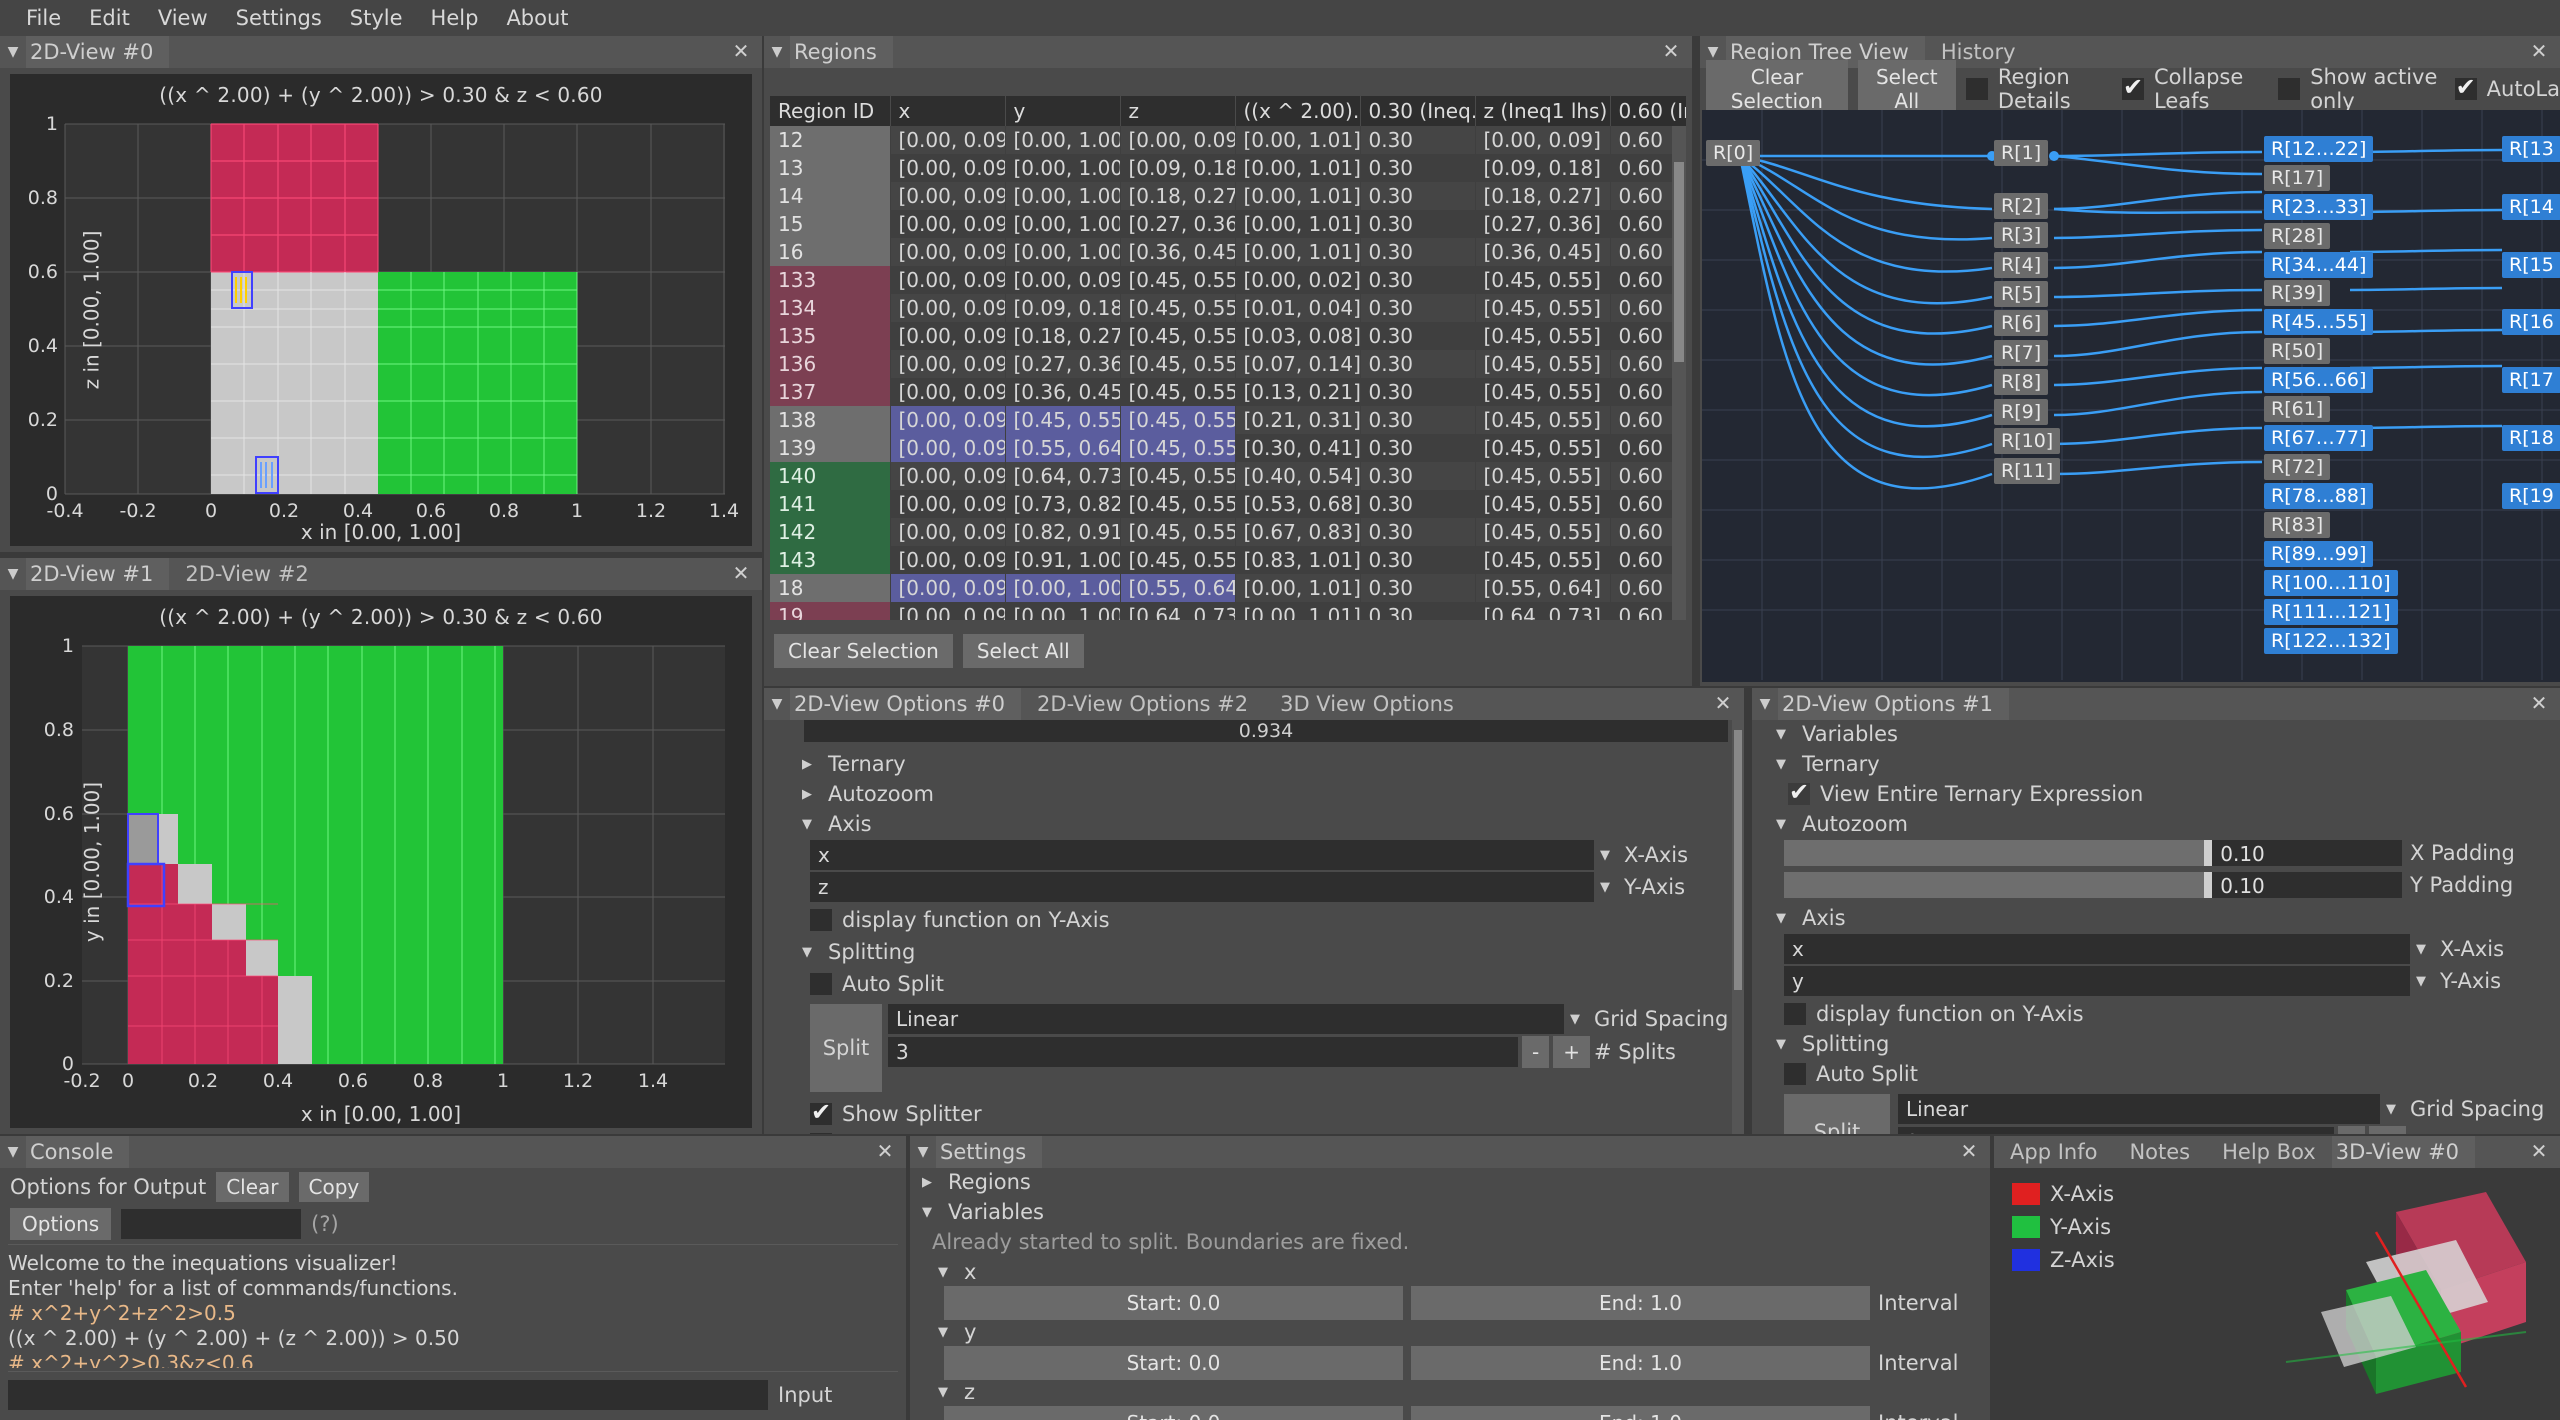 This screenshot has height=1420, width=2560. Describe the element at coordinates (1543, 168) in the screenshot. I see `cell: [0.09, 0.18]` at that location.